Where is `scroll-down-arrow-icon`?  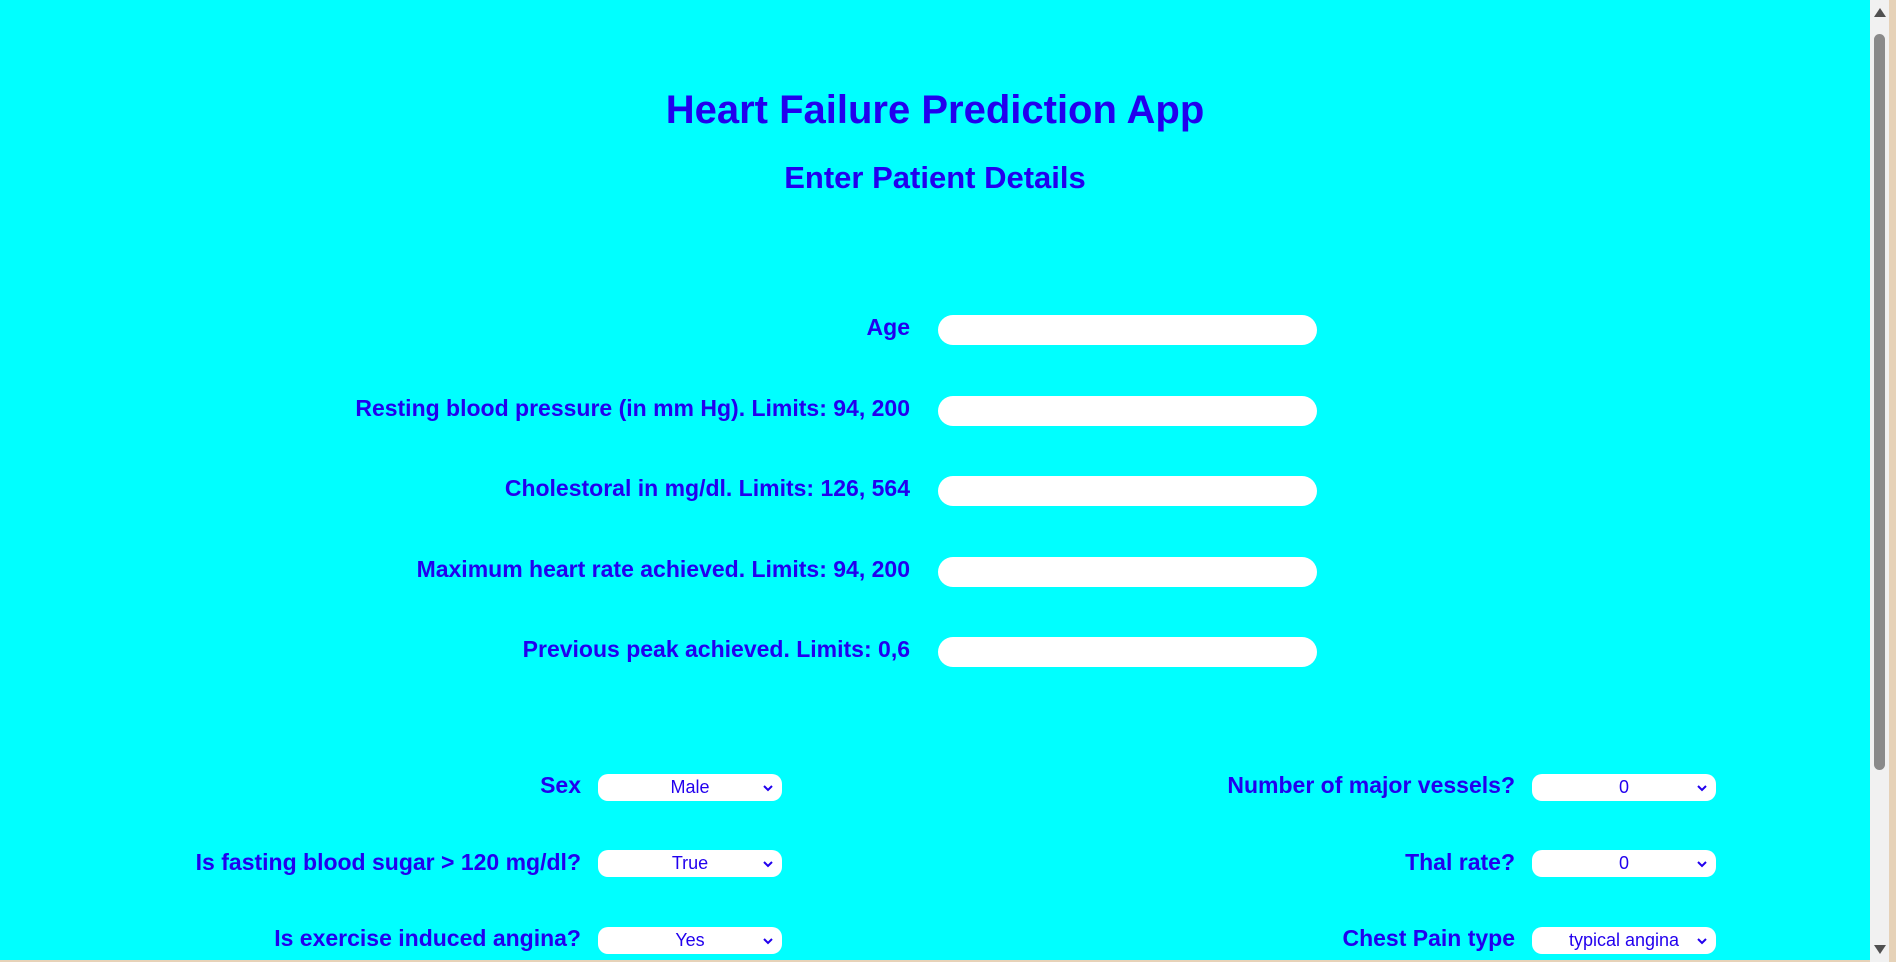
scroll-down-arrow-icon is located at coordinates (1880, 949).